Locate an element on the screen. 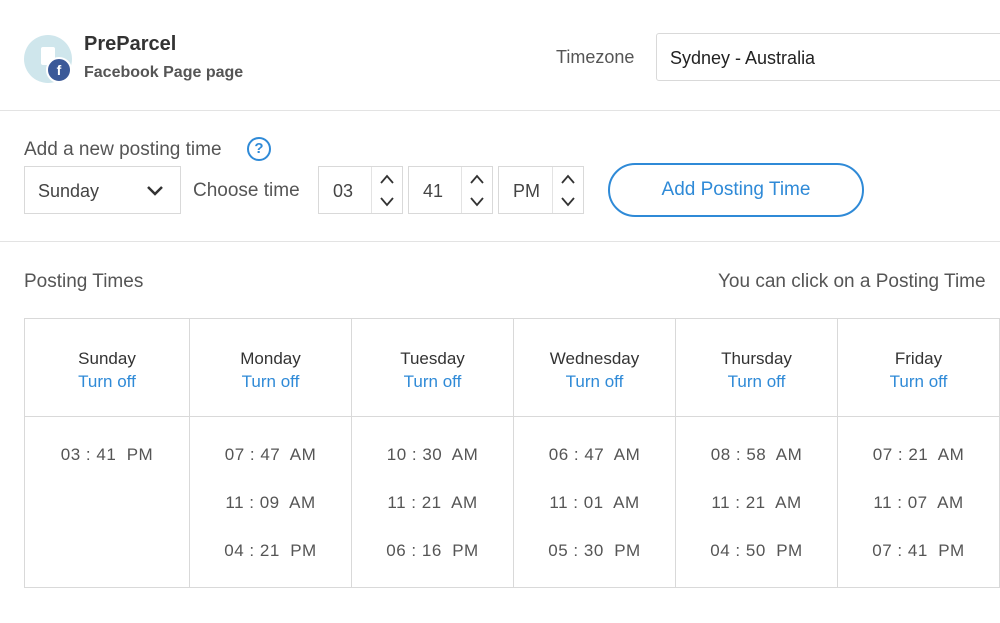 The image size is (1000, 623). posting-time: 11 : 01 AM is located at coordinates (594, 503).